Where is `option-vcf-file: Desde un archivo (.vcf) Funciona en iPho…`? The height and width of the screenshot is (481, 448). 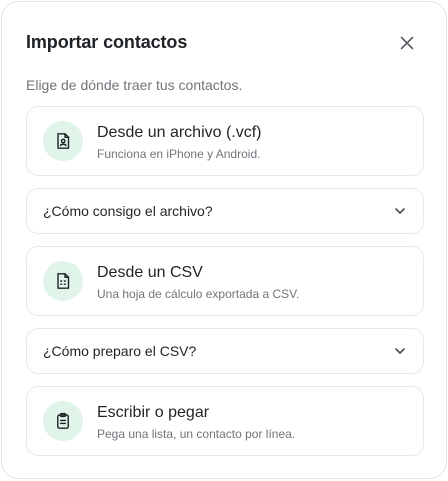
option-vcf-file: Desde un archivo (.vcf) Funciona en iPho… is located at coordinates (225, 141).